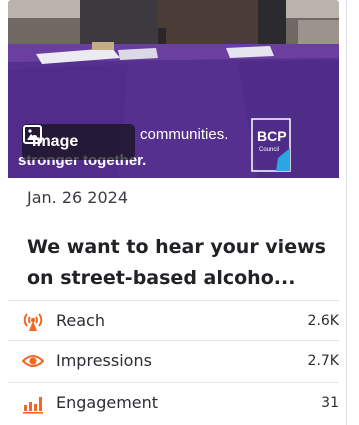 Image resolution: width=359 pixels, height=425 pixels. Describe the element at coordinates (272, 136) in the screenshot. I see `logo-text: BCP` at that location.